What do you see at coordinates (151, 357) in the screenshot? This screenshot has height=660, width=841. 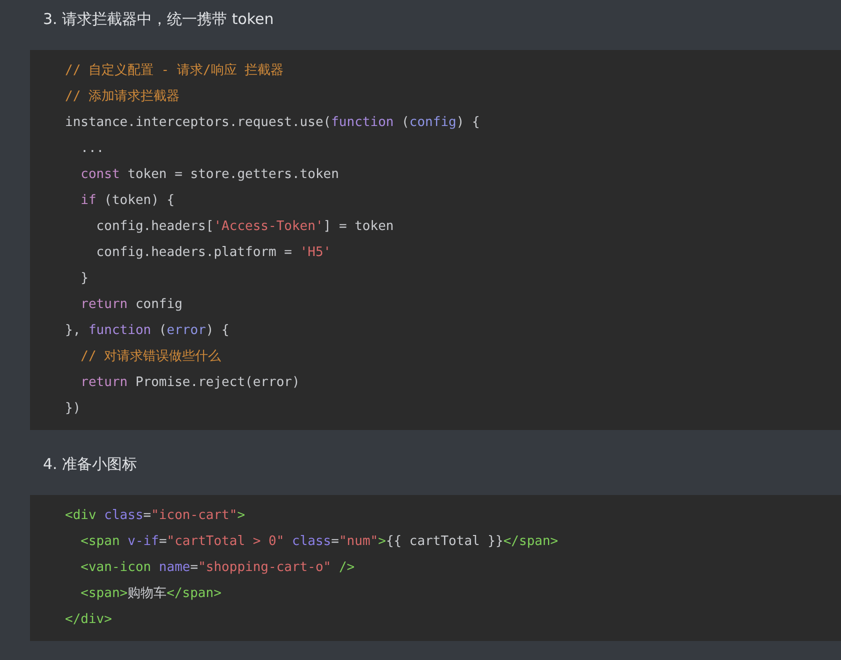 I see `code-line: // 对请求错误做些什么` at bounding box center [151, 357].